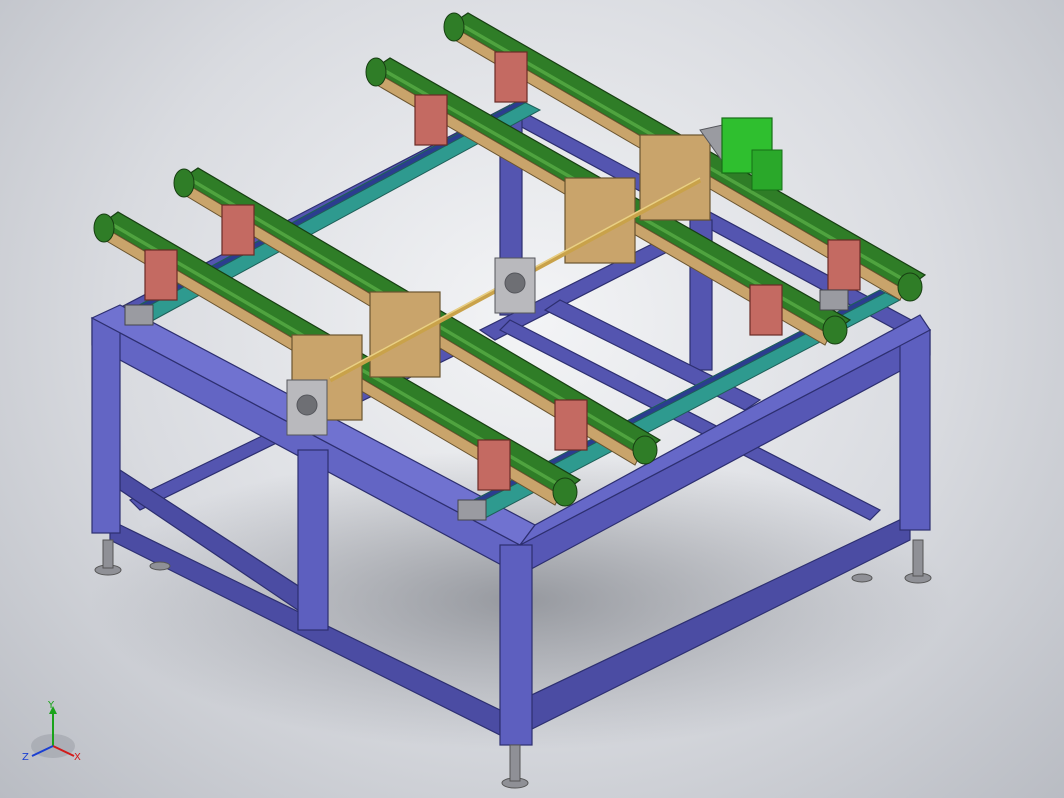 The width and height of the screenshot is (1064, 798). I want to click on axis-triad: Y X Z, so click(53, 735).